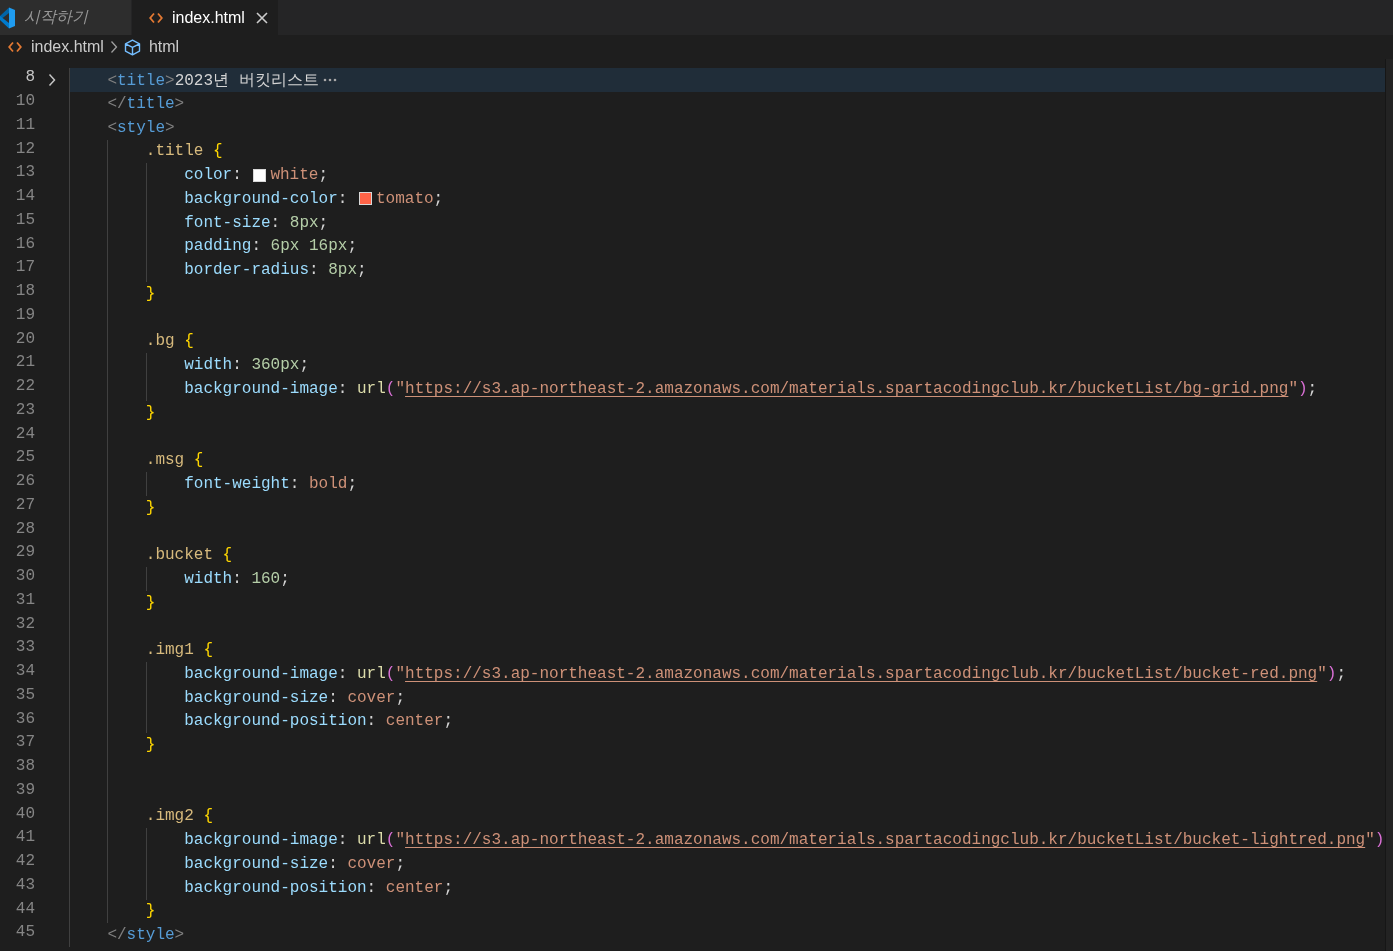 This screenshot has width=1393, height=951. I want to click on line-number: 32, so click(24, 624).